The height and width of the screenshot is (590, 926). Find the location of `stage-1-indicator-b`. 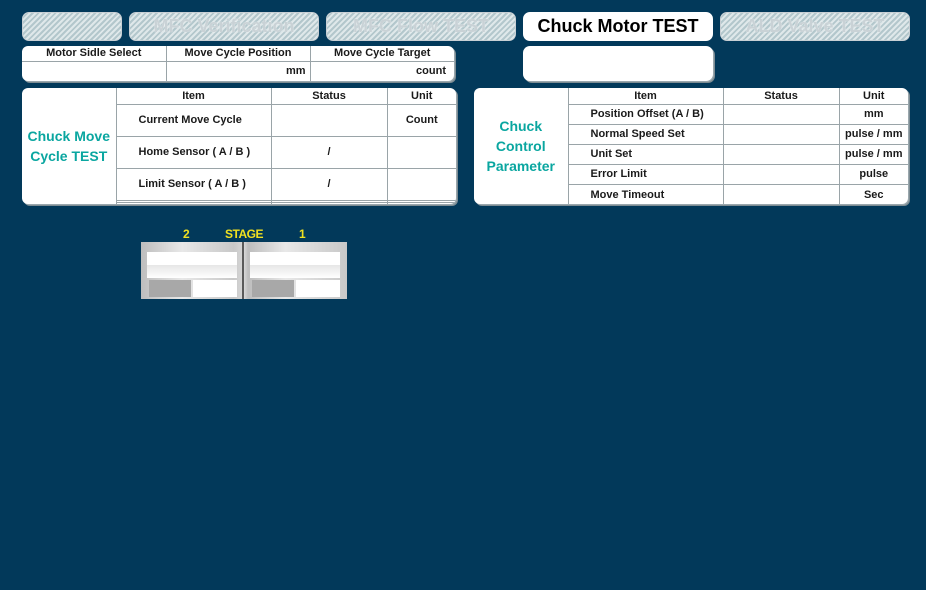

stage-1-indicator-b is located at coordinates (318, 288).